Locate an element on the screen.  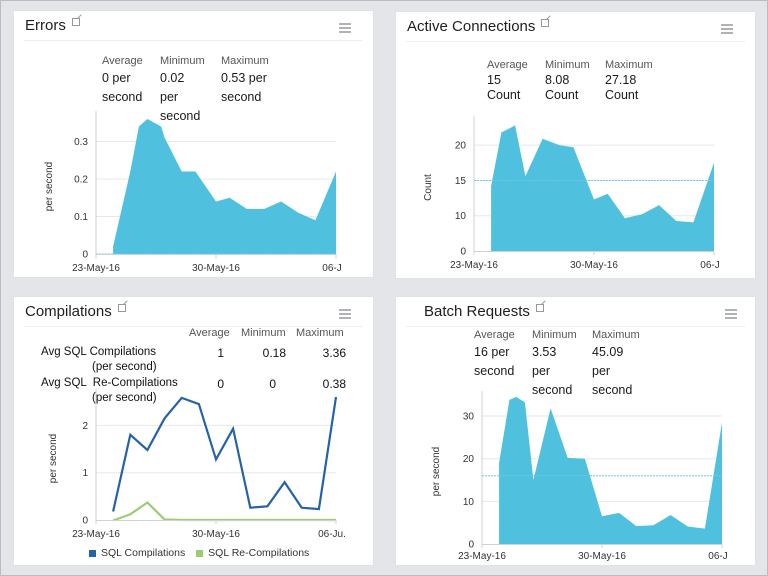
legend-label: SQL Compilations is located at coordinates (143, 553).